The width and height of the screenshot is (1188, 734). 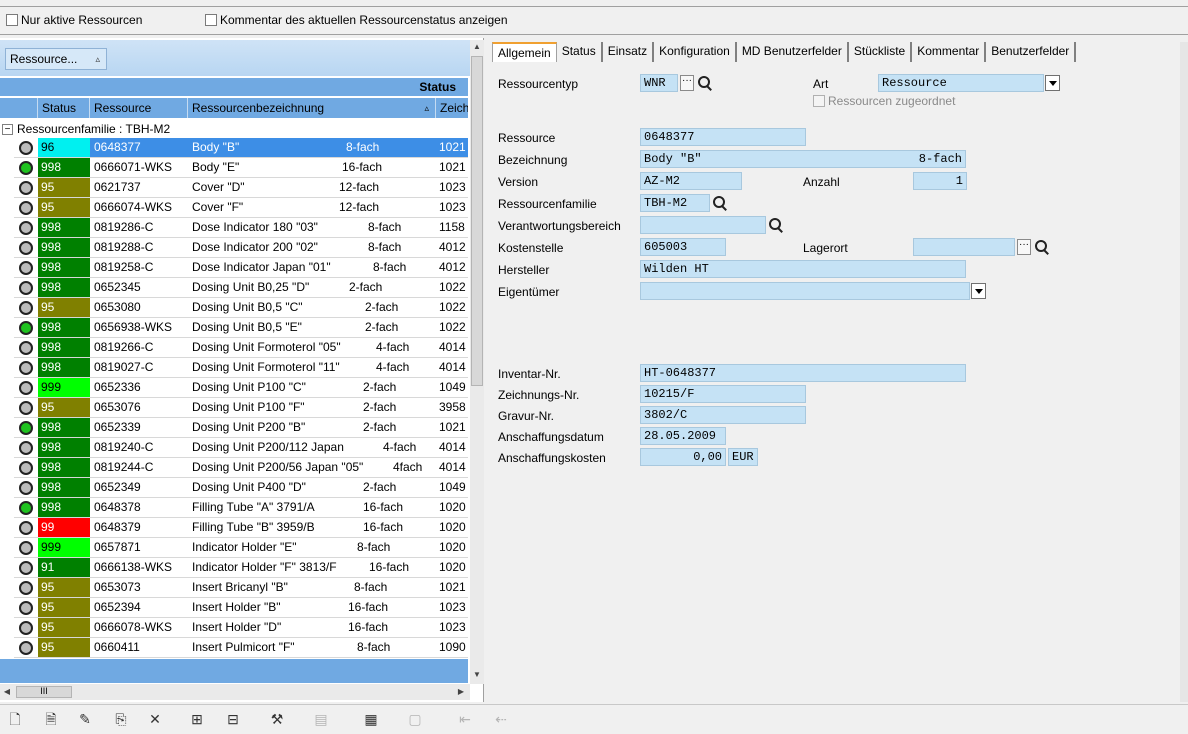 I want to click on tab-status: Status, so click(x=580, y=52).